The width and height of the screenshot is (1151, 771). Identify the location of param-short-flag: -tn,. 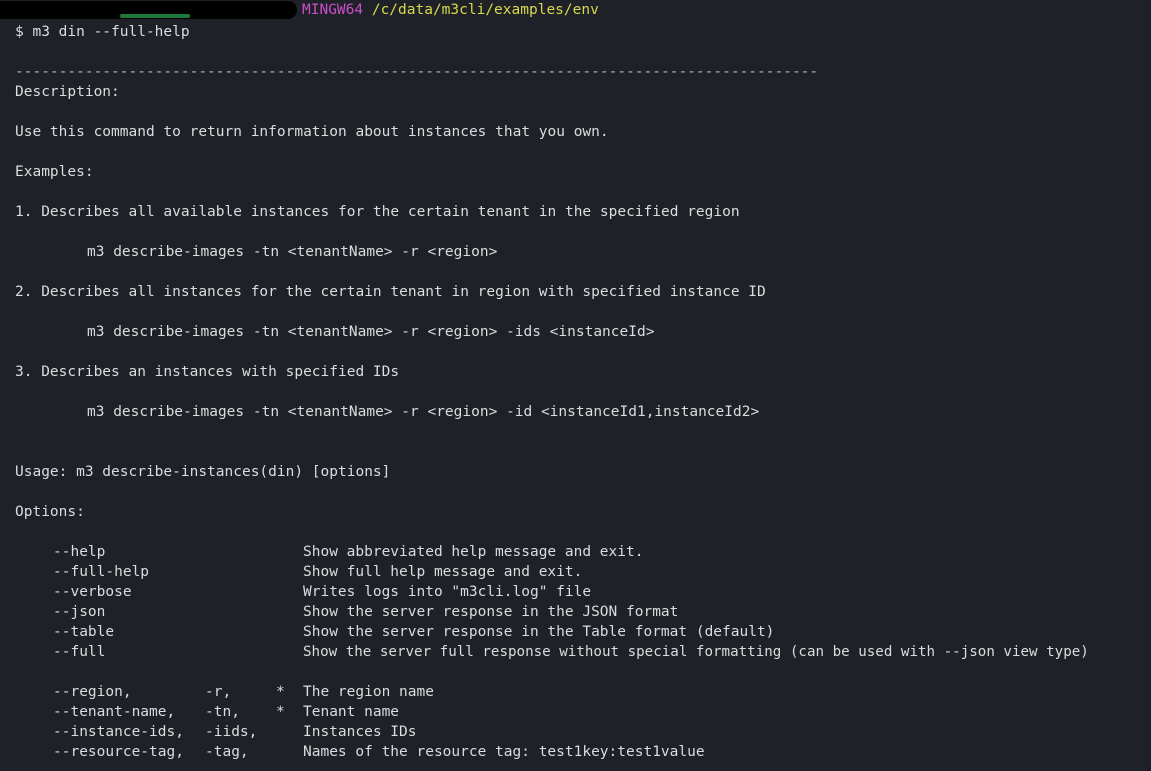
(222, 712).